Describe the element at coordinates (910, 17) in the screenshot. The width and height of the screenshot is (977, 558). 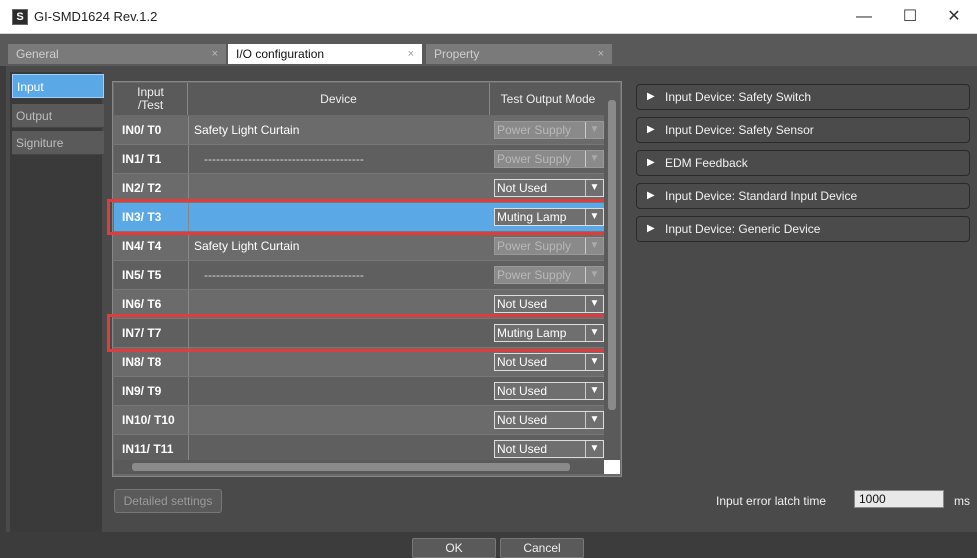
I see `maximize-button: ☐` at that location.